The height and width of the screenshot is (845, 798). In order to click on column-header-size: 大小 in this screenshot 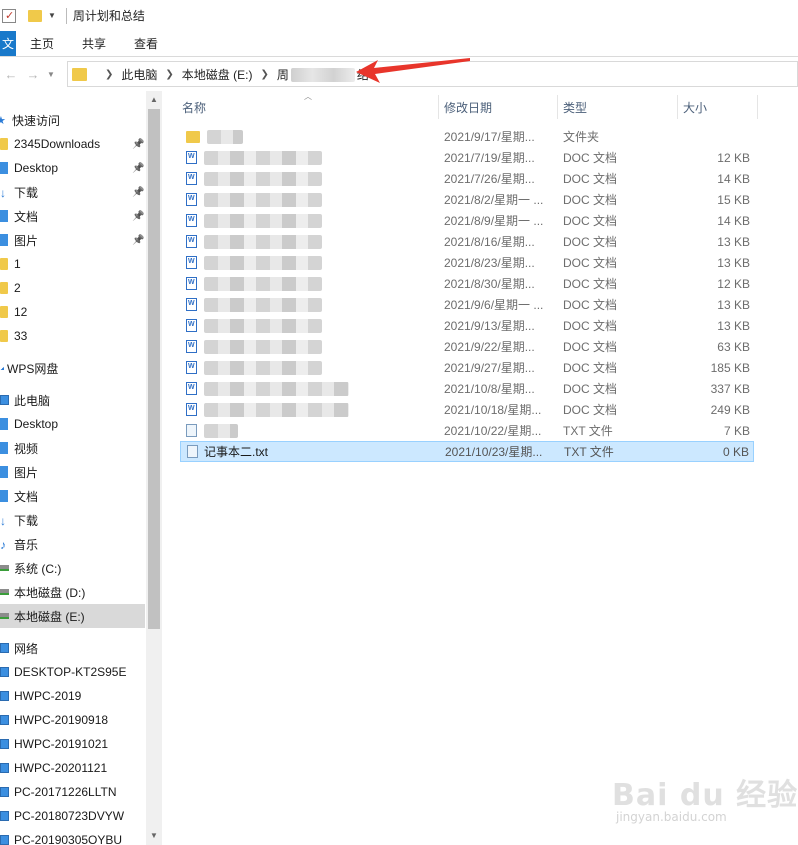, I will do `click(695, 107)`.